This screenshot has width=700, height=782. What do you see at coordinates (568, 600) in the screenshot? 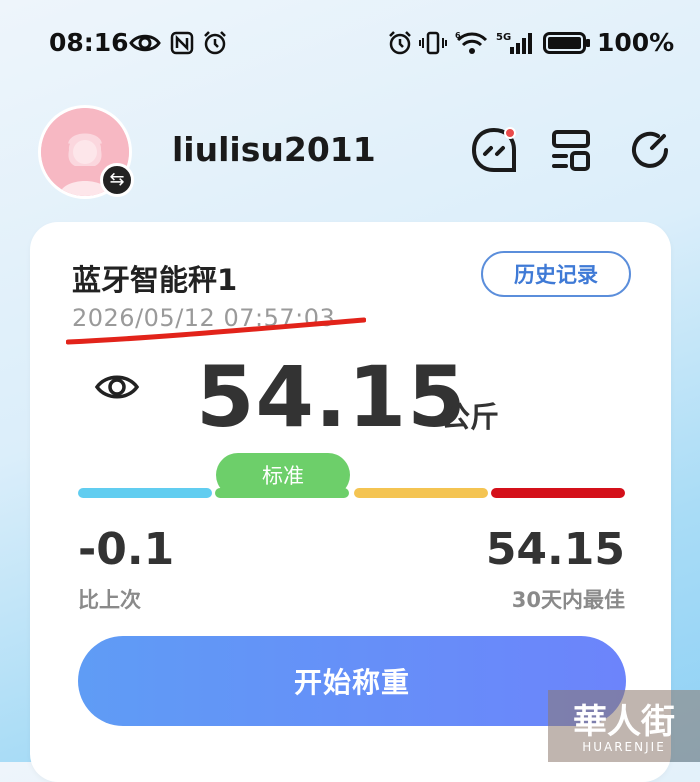
I see `best-label: 30天内最佳` at bounding box center [568, 600].